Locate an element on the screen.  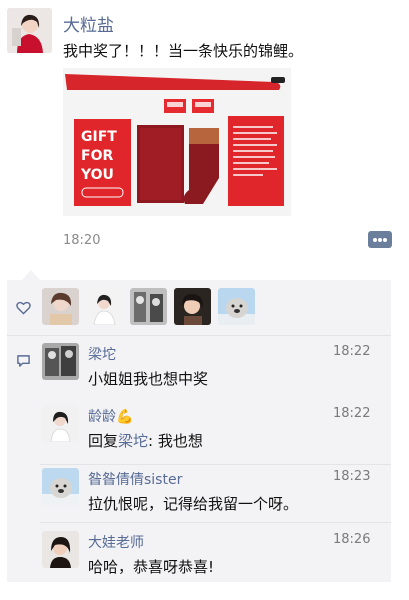
post-time: 18:20 is located at coordinates (82, 240).